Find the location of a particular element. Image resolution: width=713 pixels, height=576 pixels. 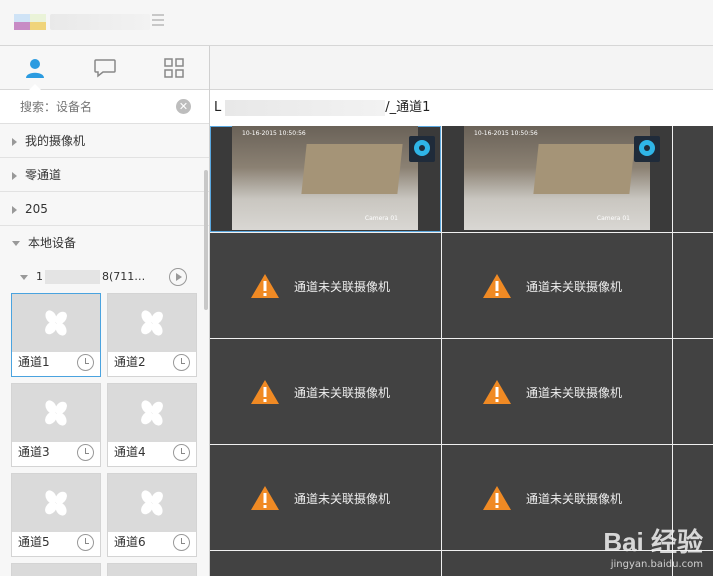

tree-item-zero-channel: 零通道 is located at coordinates (104, 175).